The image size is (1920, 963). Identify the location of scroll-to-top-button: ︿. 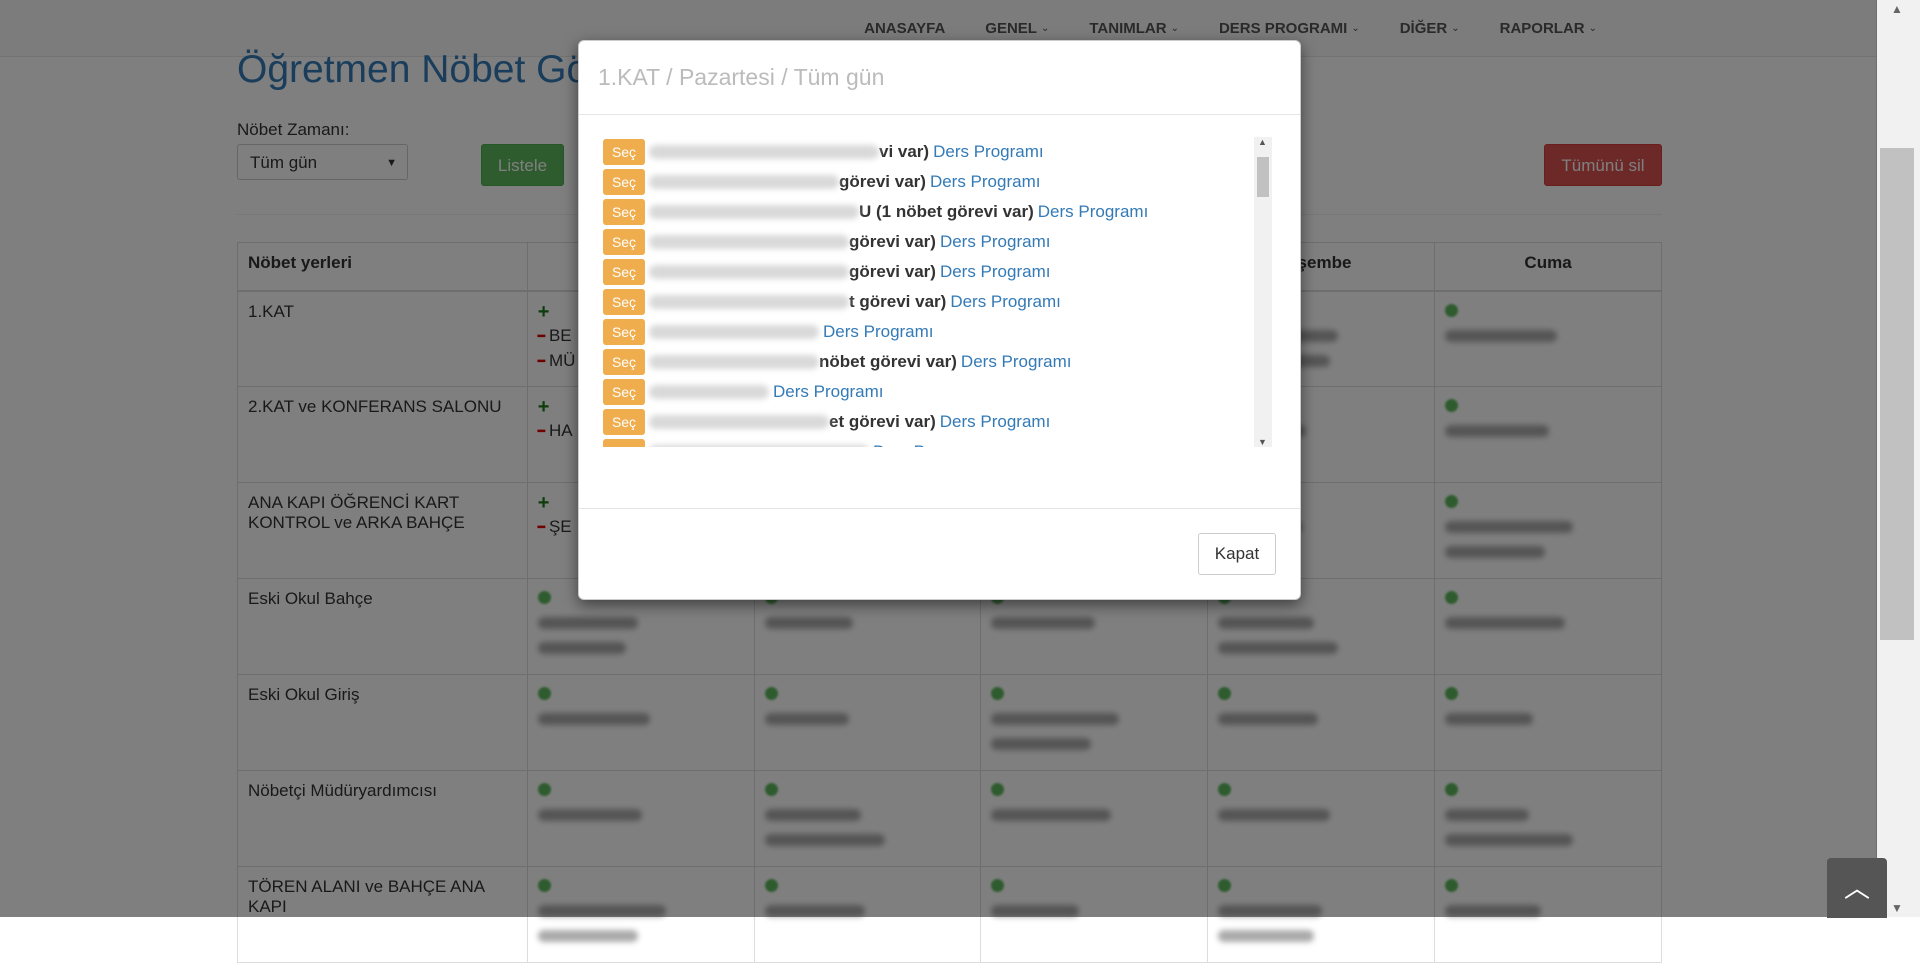
(1857, 888).